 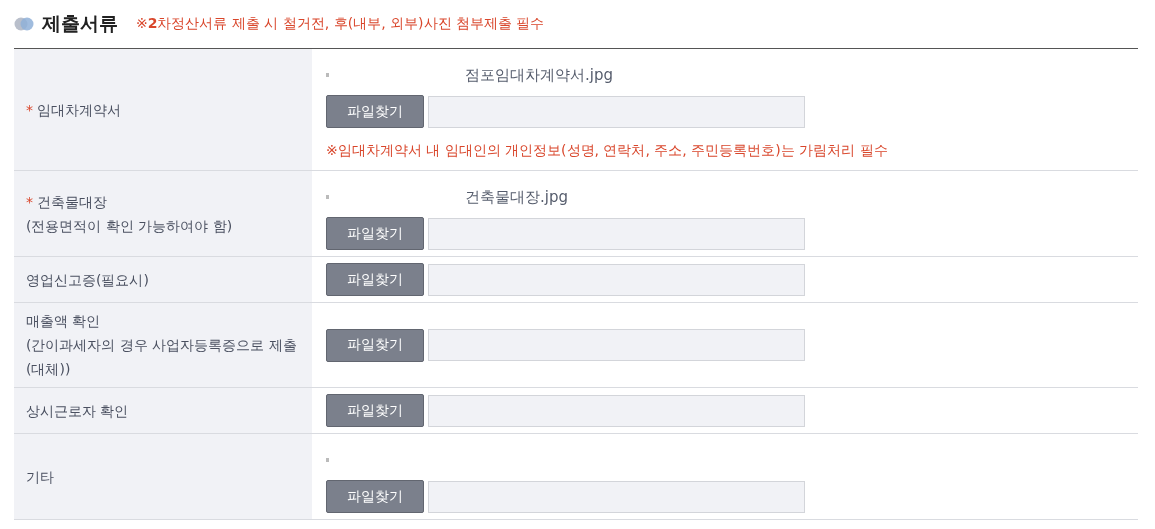 I want to click on field-label: 임대차계약서, so click(x=79, y=109).